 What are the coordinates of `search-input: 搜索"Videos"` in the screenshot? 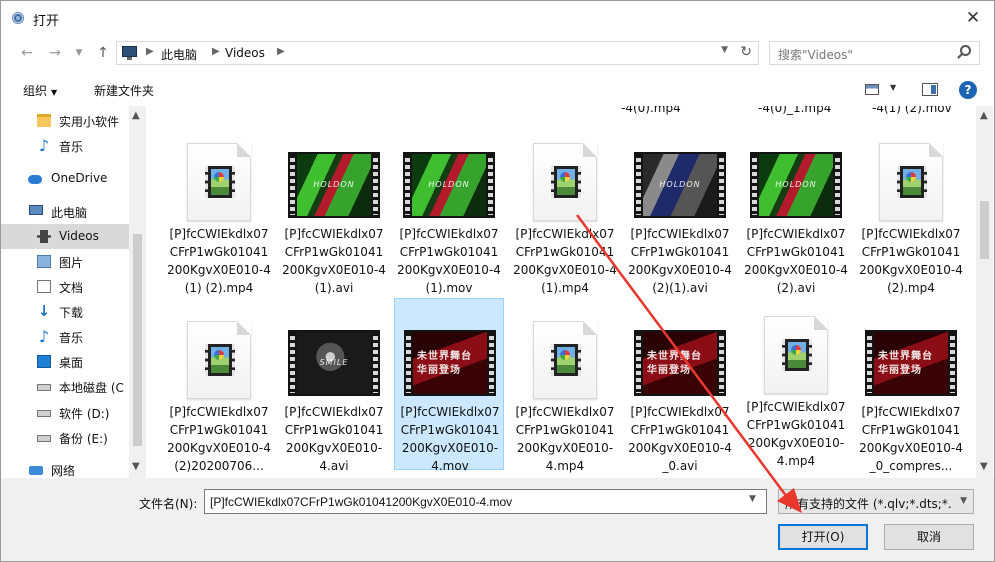 It's located at (874, 53).